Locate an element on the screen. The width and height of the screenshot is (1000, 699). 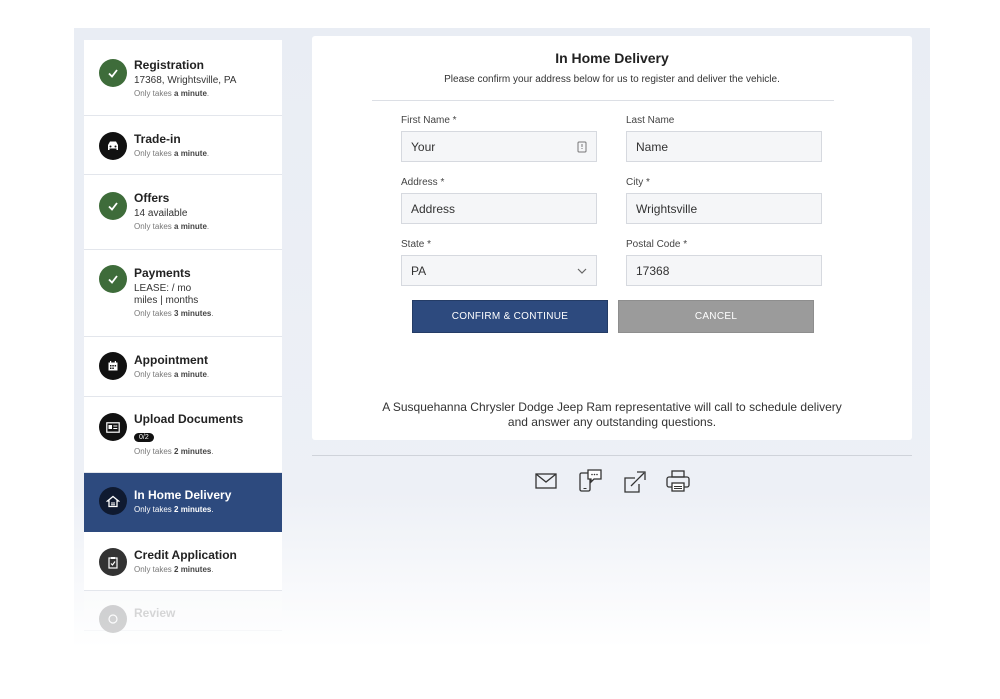
calendar-icon is located at coordinates (113, 366).